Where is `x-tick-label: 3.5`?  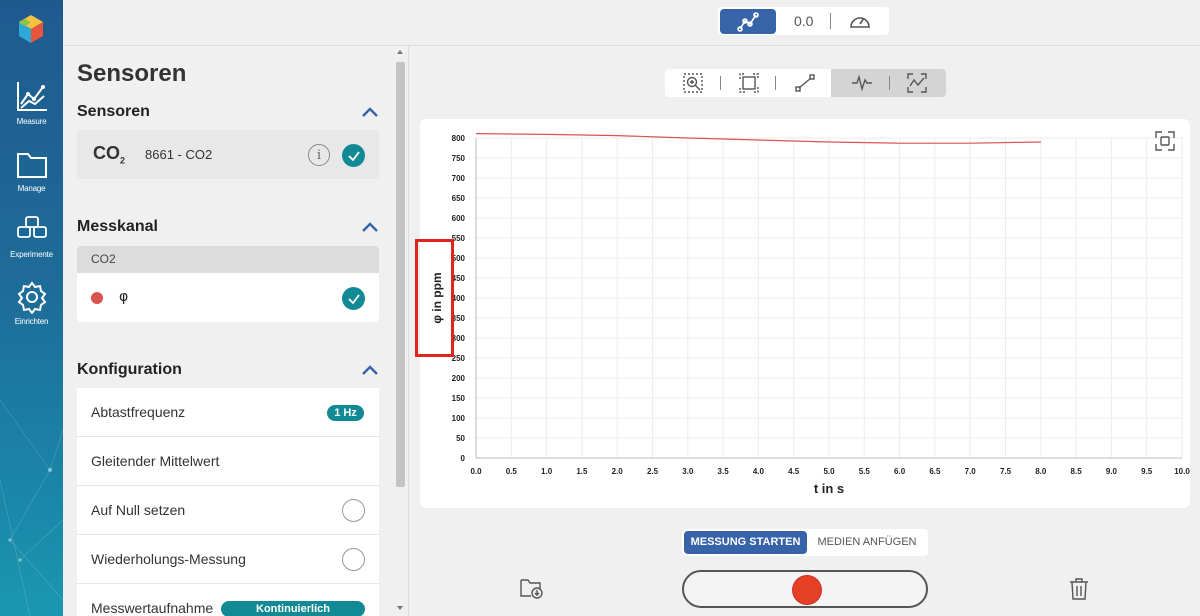 x-tick-label: 3.5 is located at coordinates (724, 471).